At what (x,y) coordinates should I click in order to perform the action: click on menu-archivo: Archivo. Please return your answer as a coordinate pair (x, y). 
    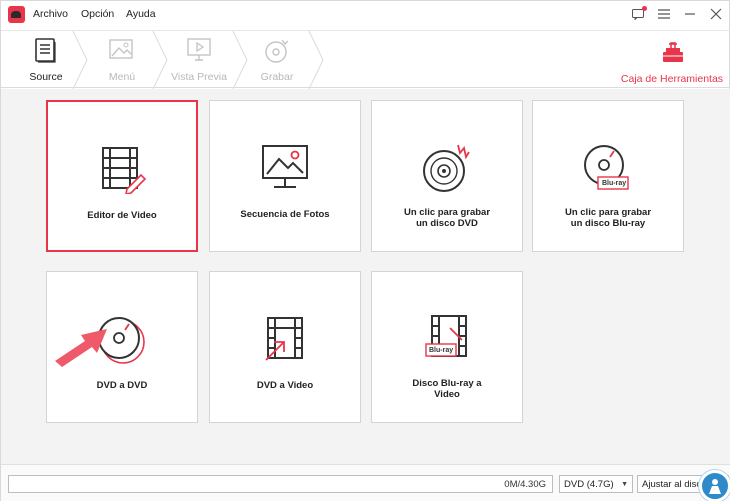
    Looking at the image, I should click on (50, 14).